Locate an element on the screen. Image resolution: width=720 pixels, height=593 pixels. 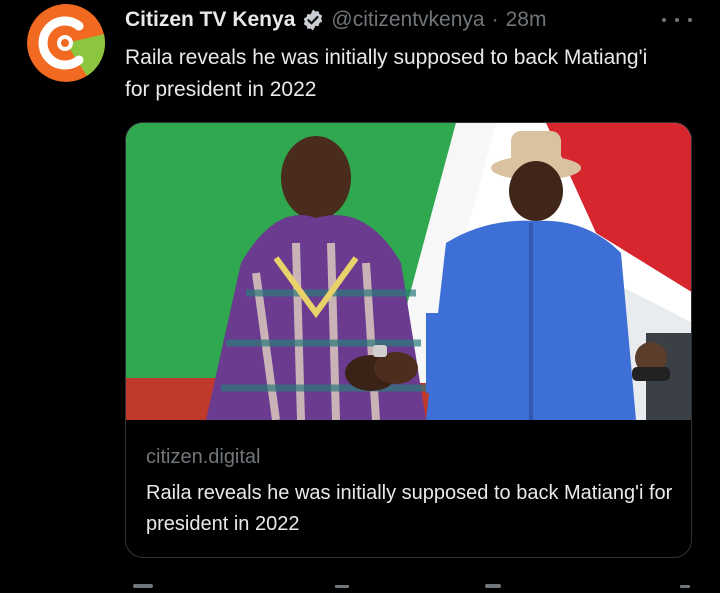
tweet-header: Citizen TV Kenya @citizentvkenya · 28m is located at coordinates (335, 20).